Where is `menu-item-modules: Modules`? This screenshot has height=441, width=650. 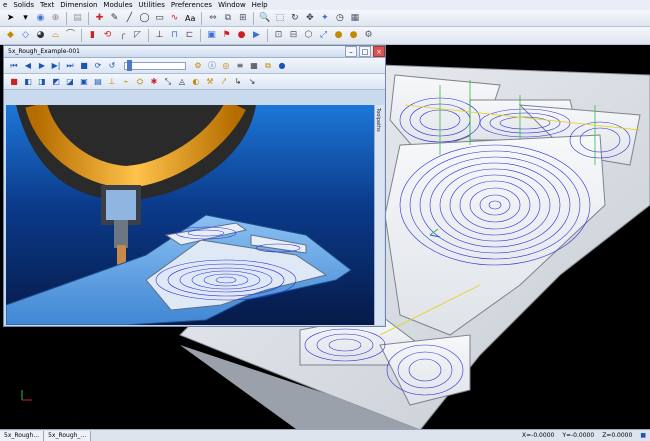
menu-item-modules: Modules is located at coordinates (117, 5).